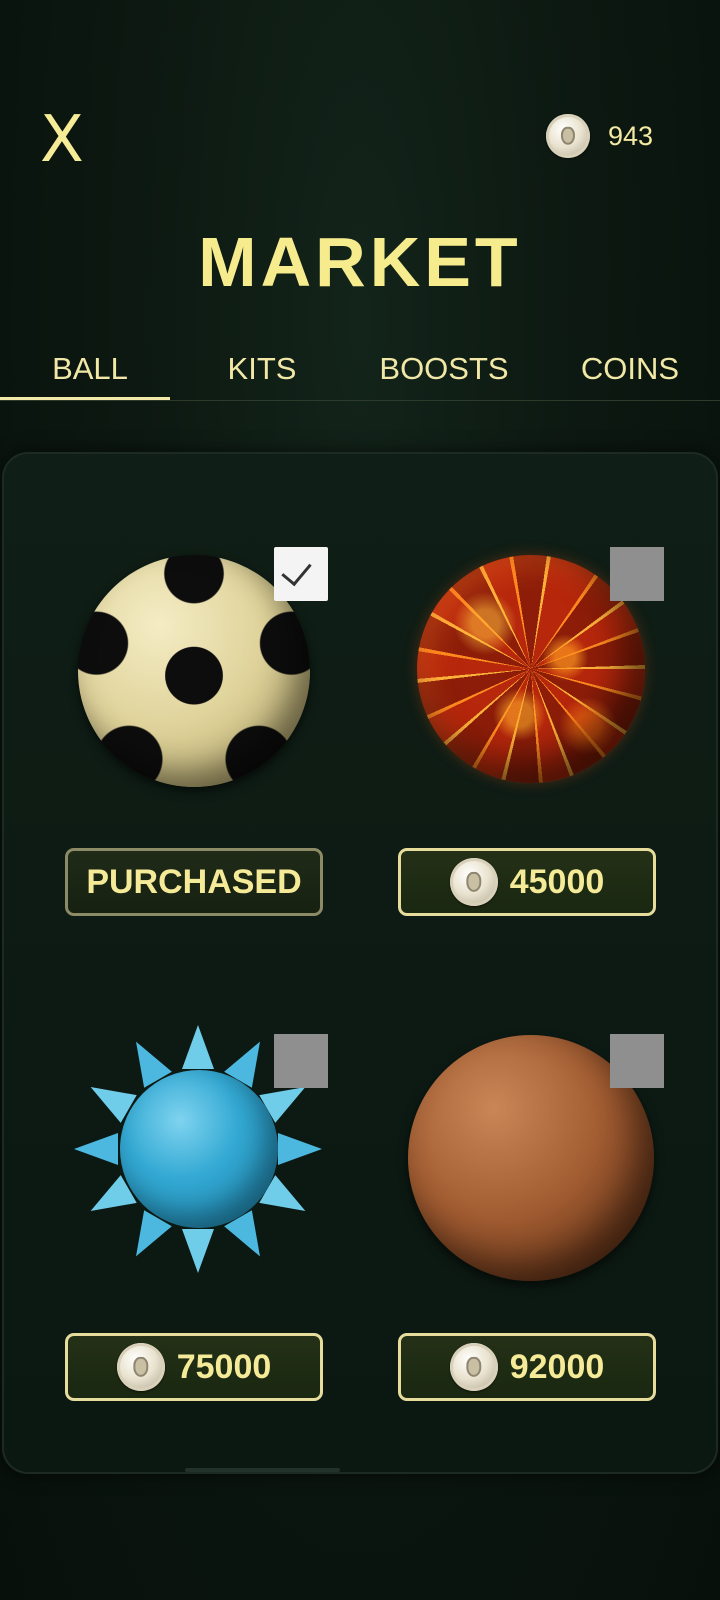  Describe the element at coordinates (301, 1061) in the screenshot. I see `spiky-ball-checkbox` at that location.